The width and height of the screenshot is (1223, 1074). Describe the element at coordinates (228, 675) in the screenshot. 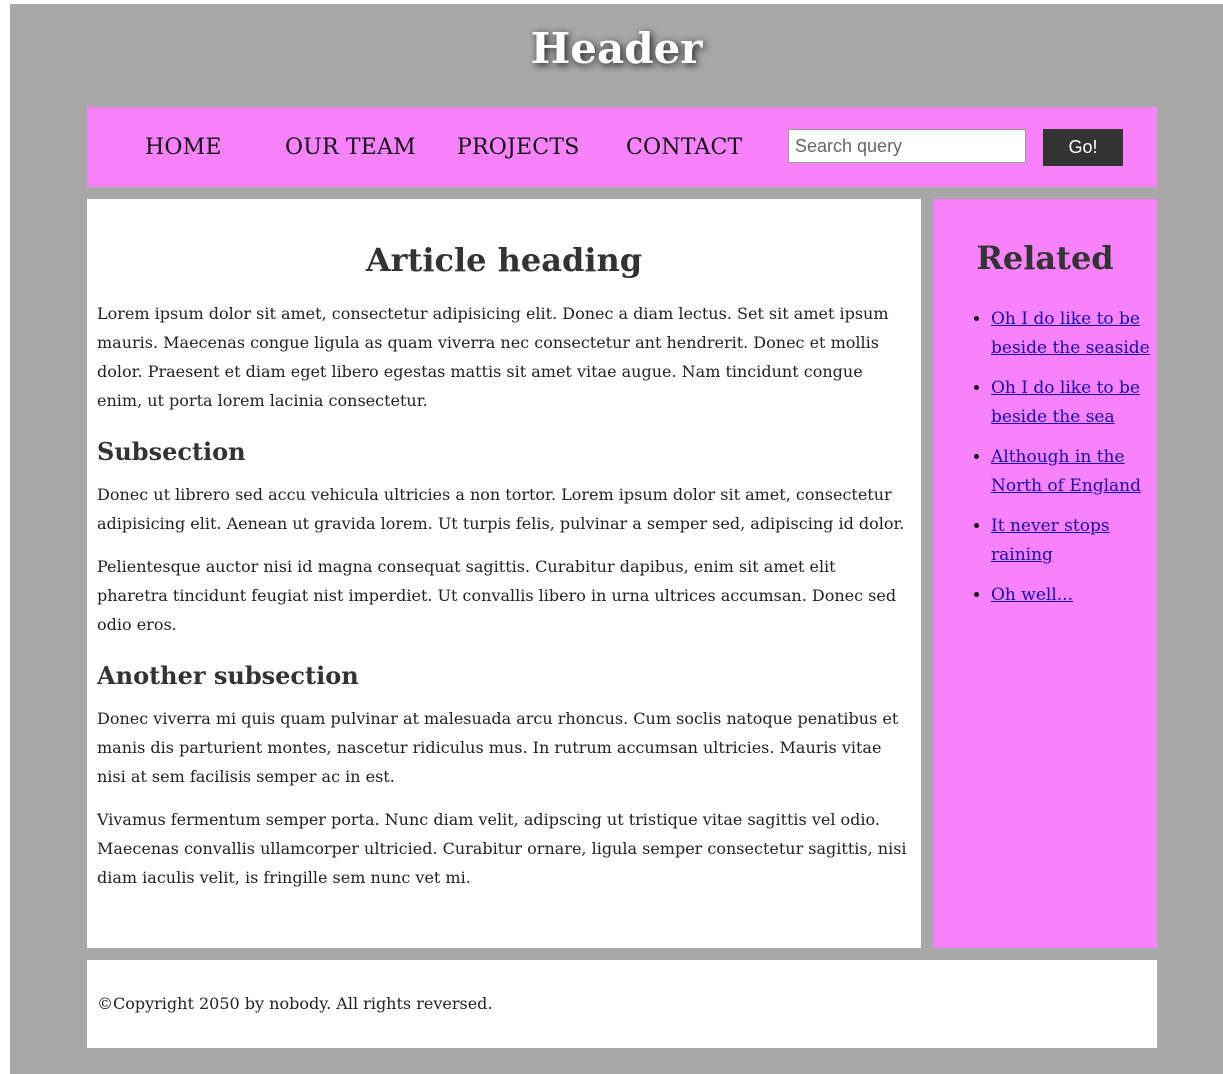

I see `another-subsection-heading: Another subsection` at that location.